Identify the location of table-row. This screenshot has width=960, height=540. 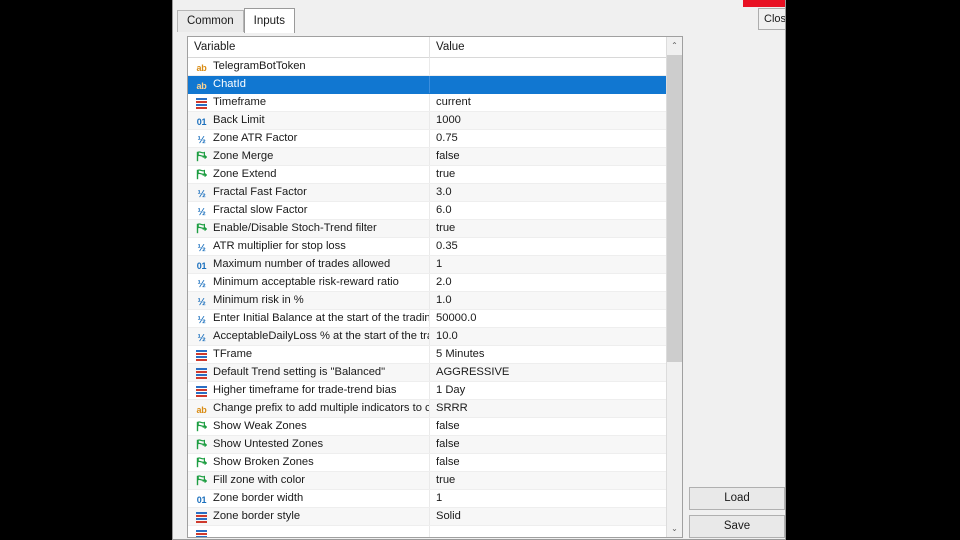
(435, 531).